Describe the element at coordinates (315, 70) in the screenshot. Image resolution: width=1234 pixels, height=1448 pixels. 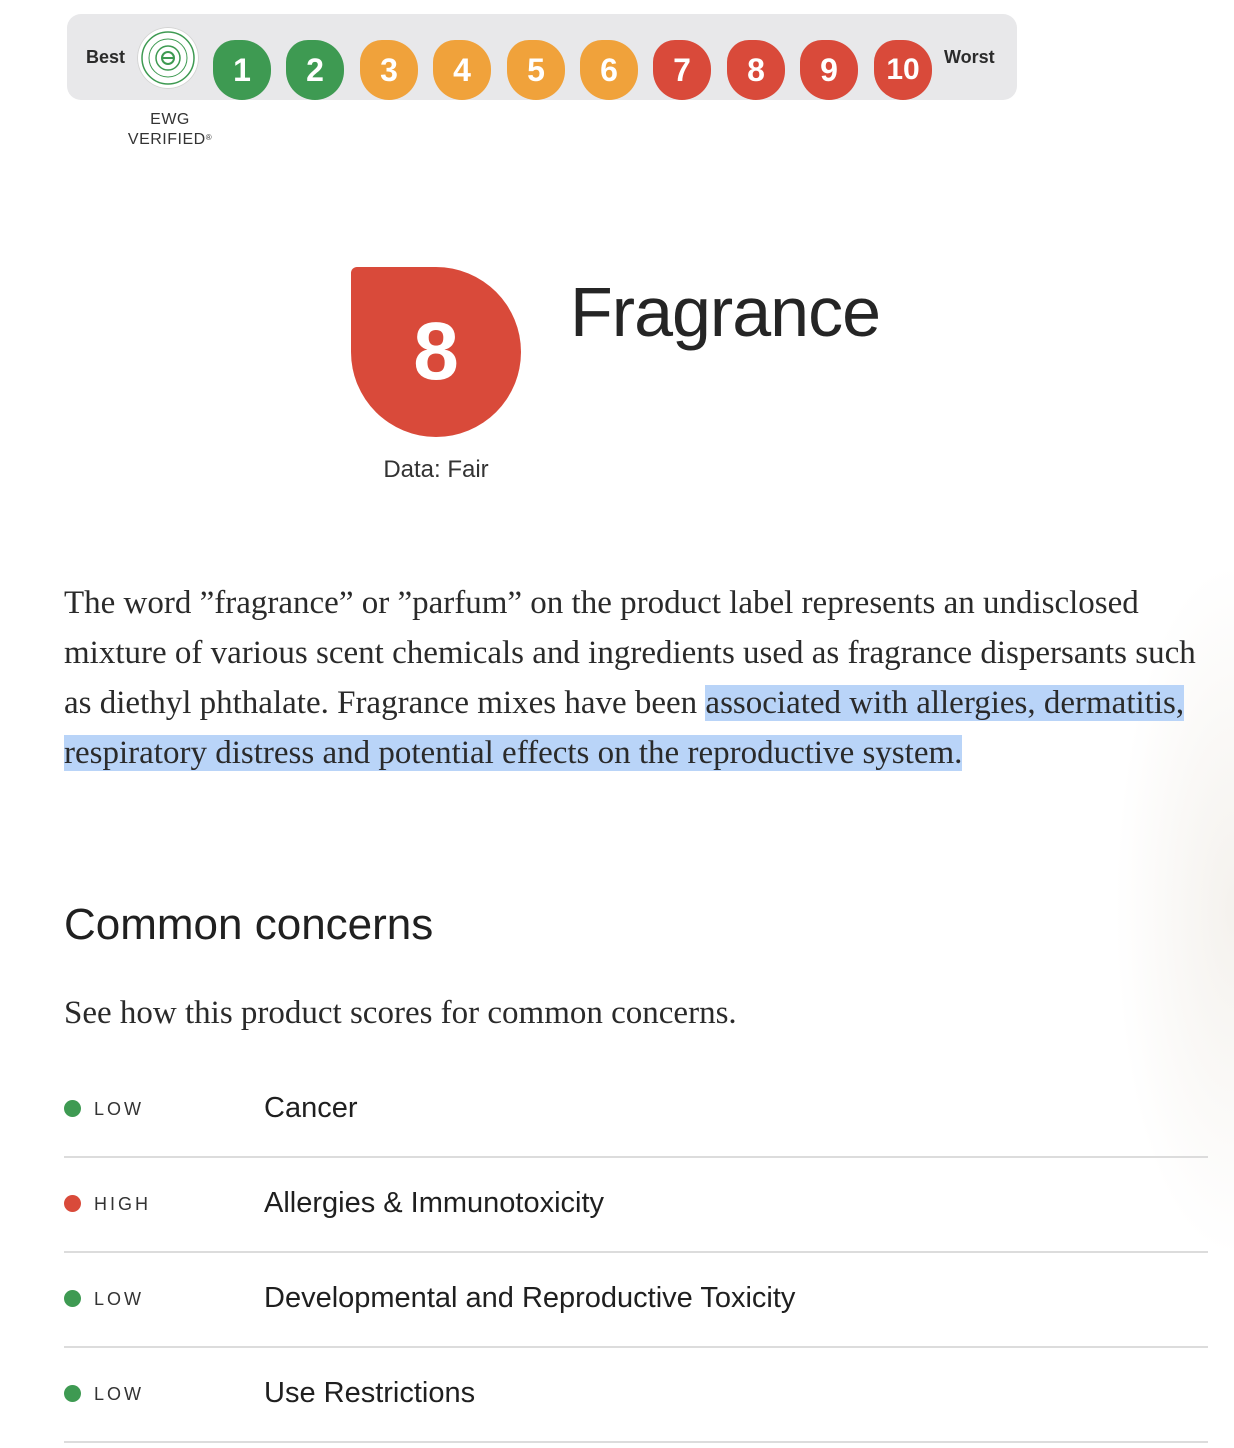
I see `score-pill-2: 2` at that location.